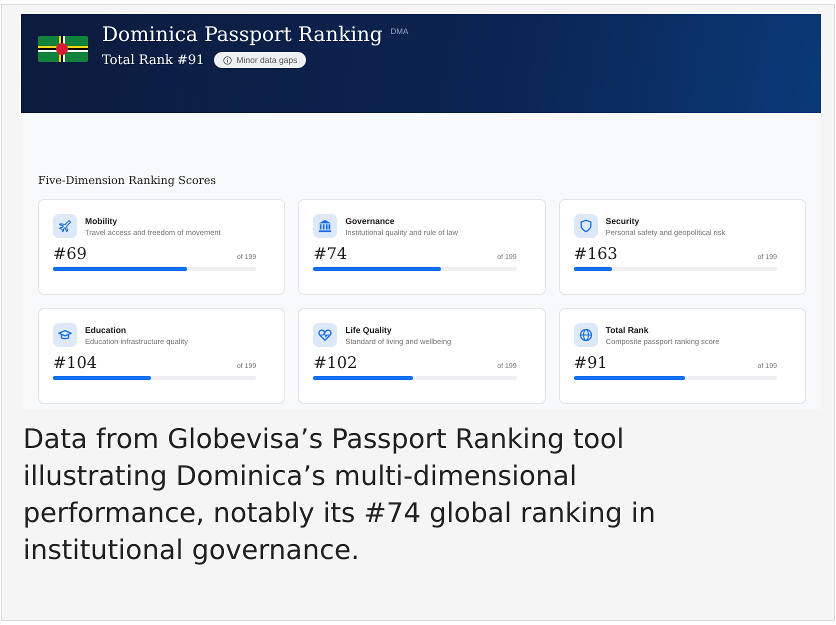 This screenshot has width=836, height=625. I want to click on heart-pulse-icon, so click(325, 335).